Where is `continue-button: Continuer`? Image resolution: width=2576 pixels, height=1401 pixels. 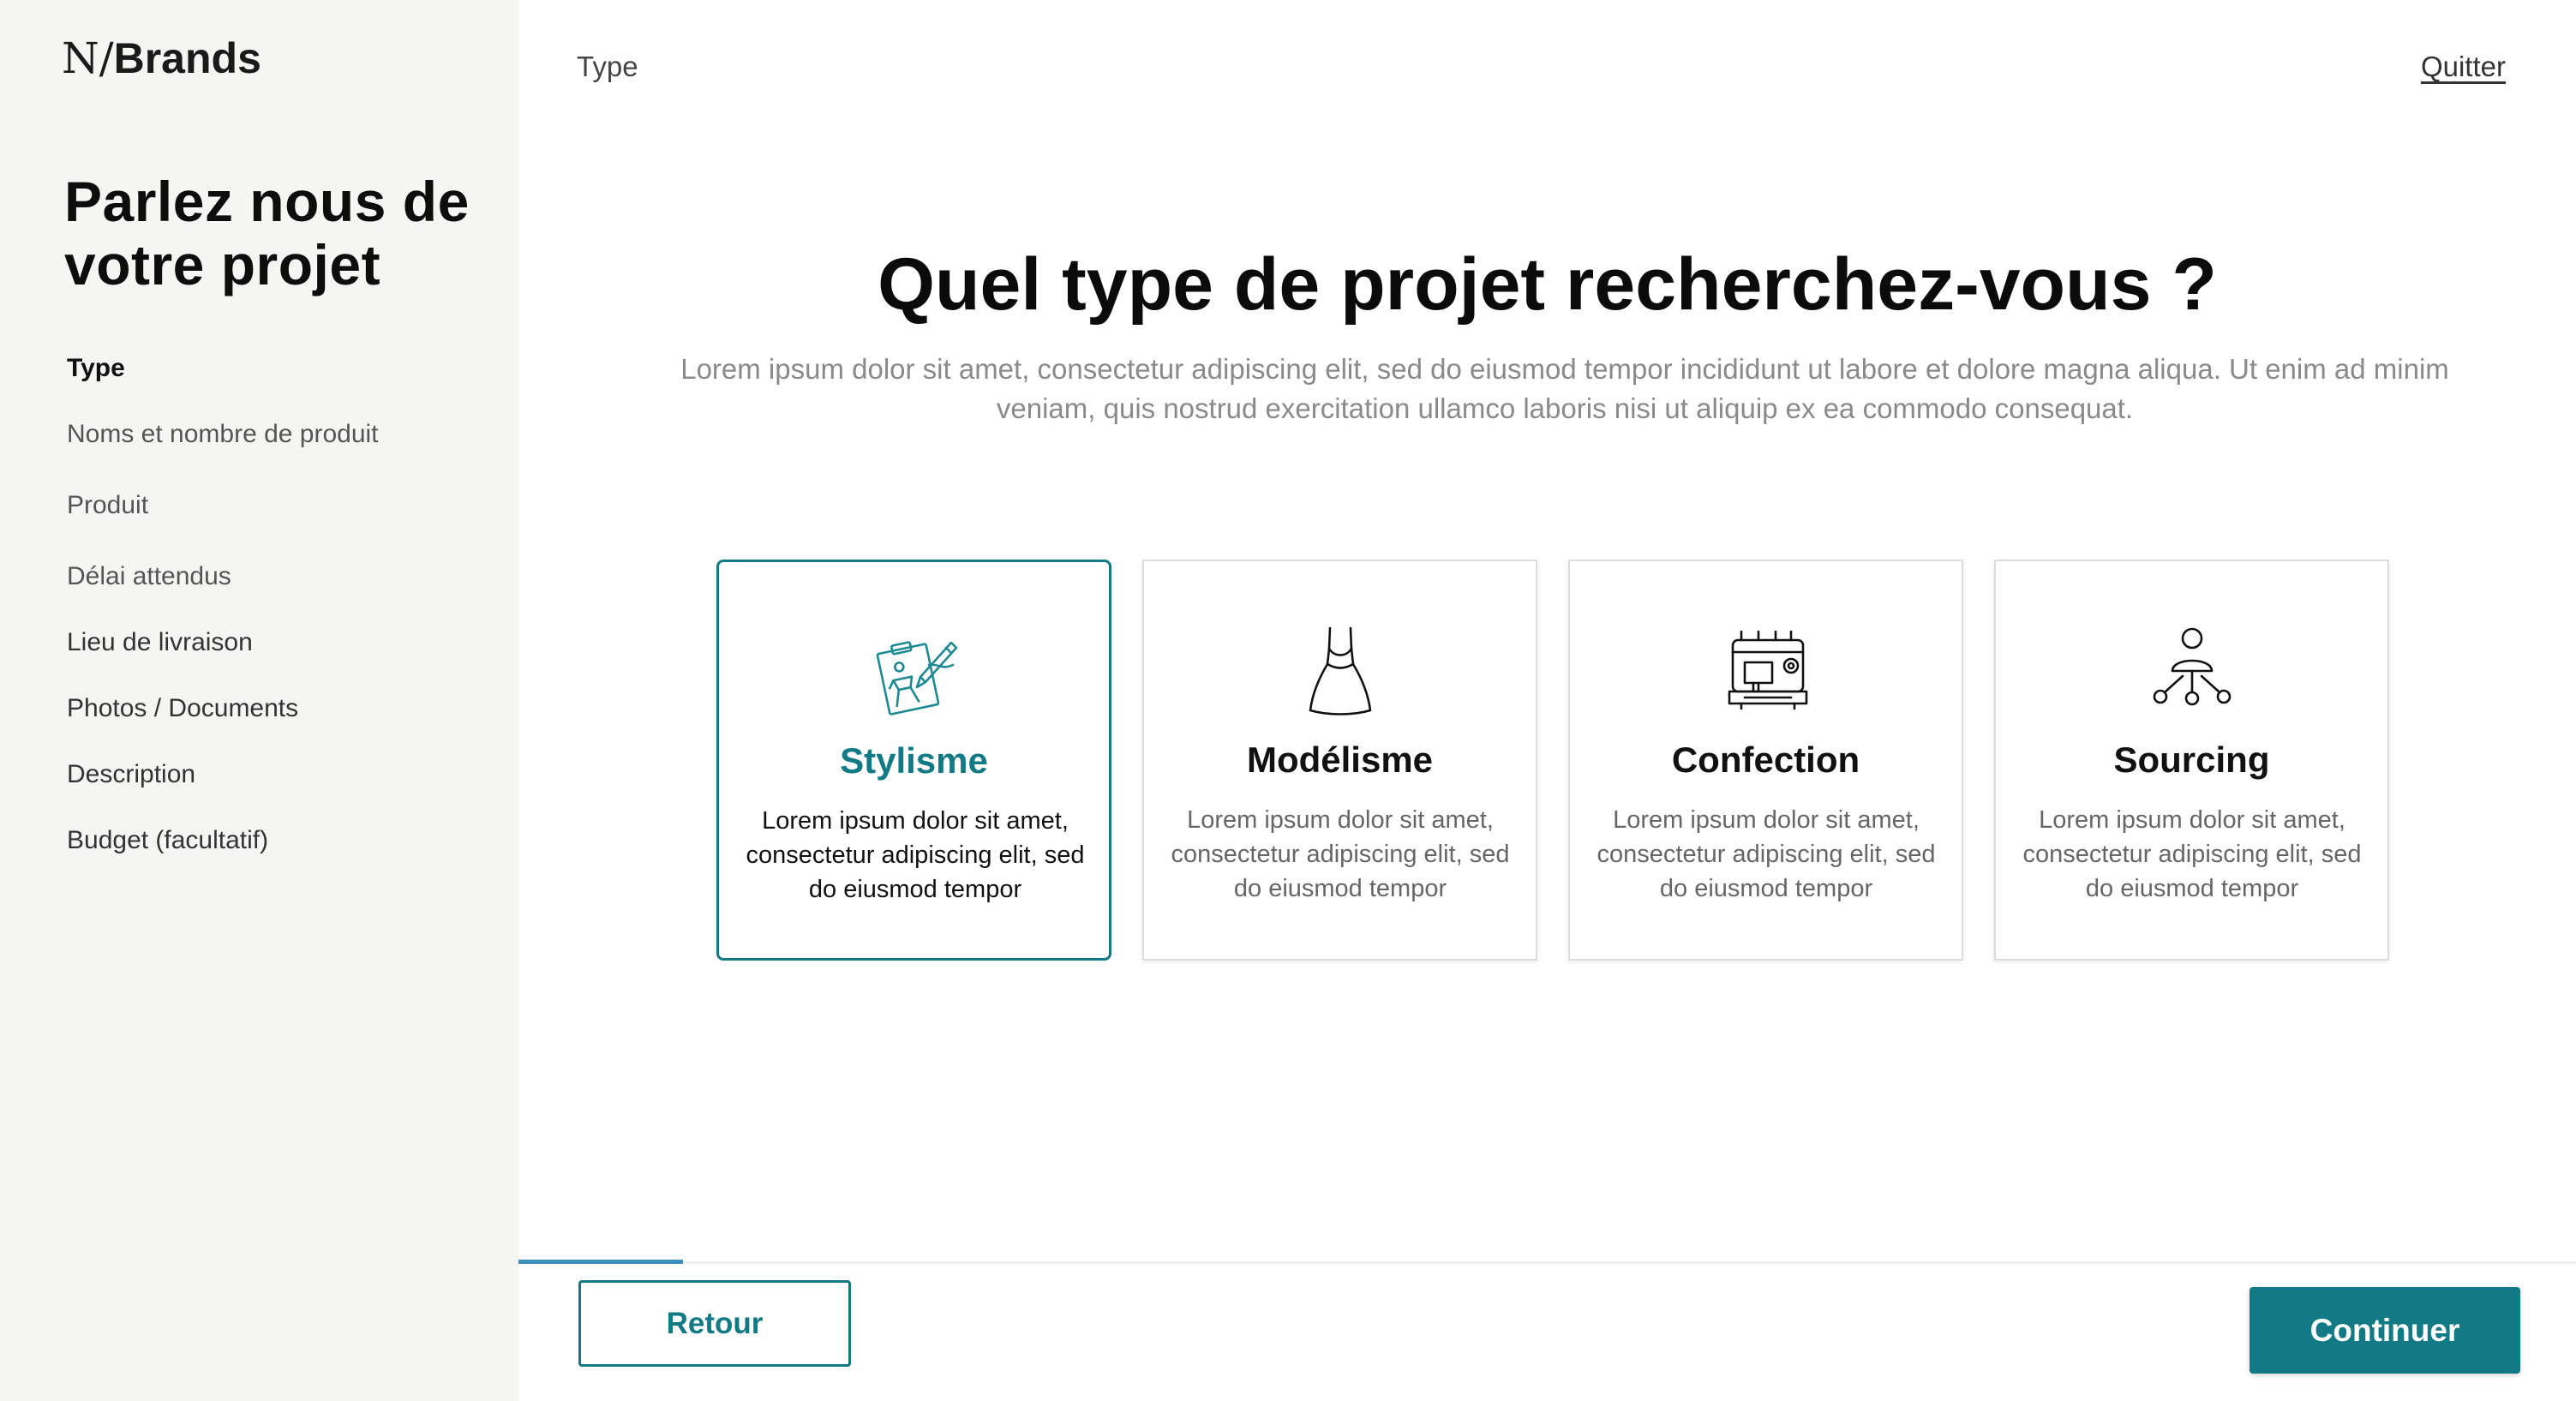 continue-button: Continuer is located at coordinates (2385, 1330).